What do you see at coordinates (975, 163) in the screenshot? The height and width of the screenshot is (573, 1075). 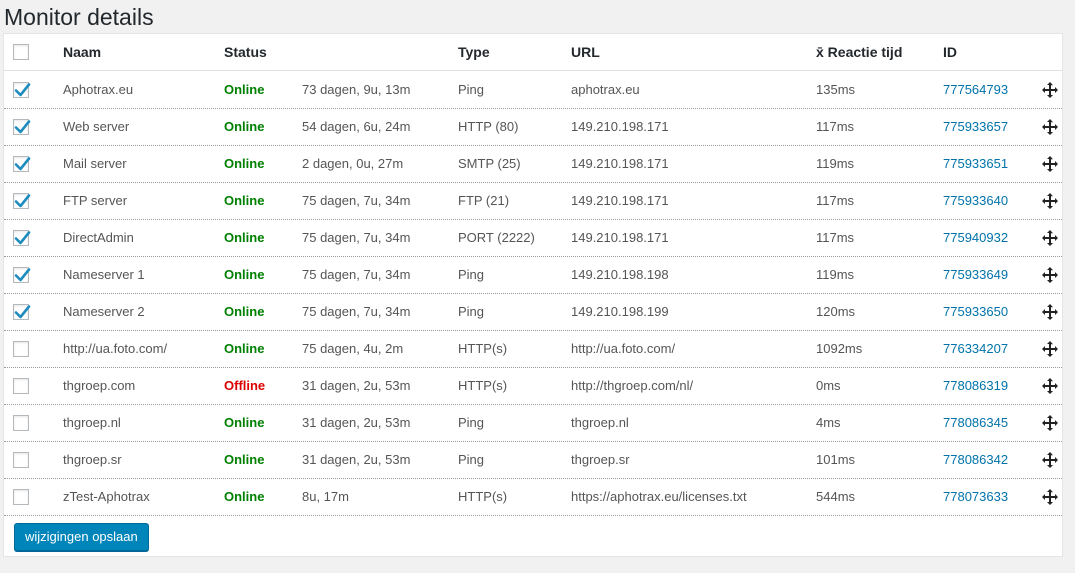 I see `monitor-id-link: 775933651` at bounding box center [975, 163].